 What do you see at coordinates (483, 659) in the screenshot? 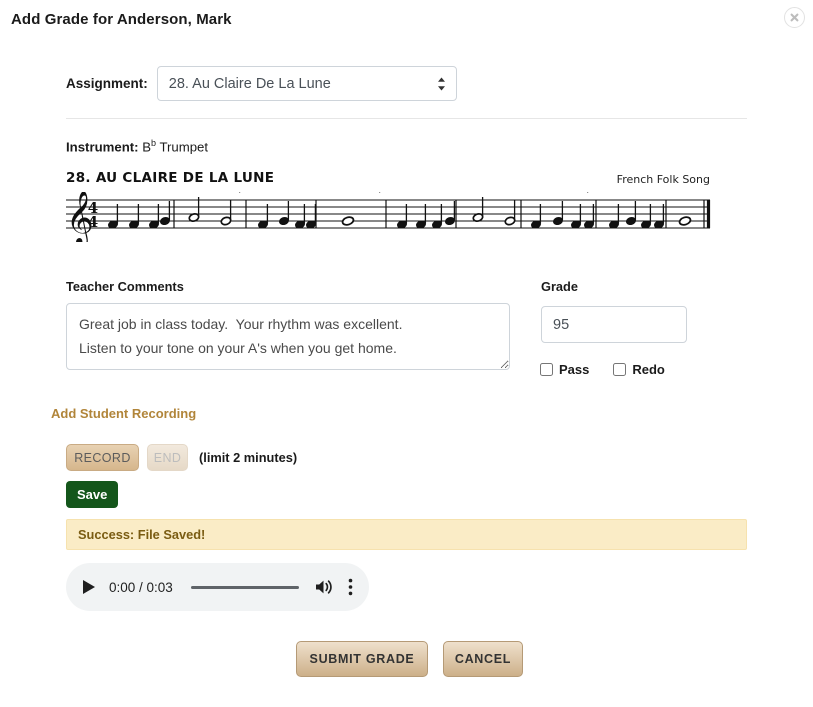
I see `cancel-button: CANCEL` at bounding box center [483, 659].